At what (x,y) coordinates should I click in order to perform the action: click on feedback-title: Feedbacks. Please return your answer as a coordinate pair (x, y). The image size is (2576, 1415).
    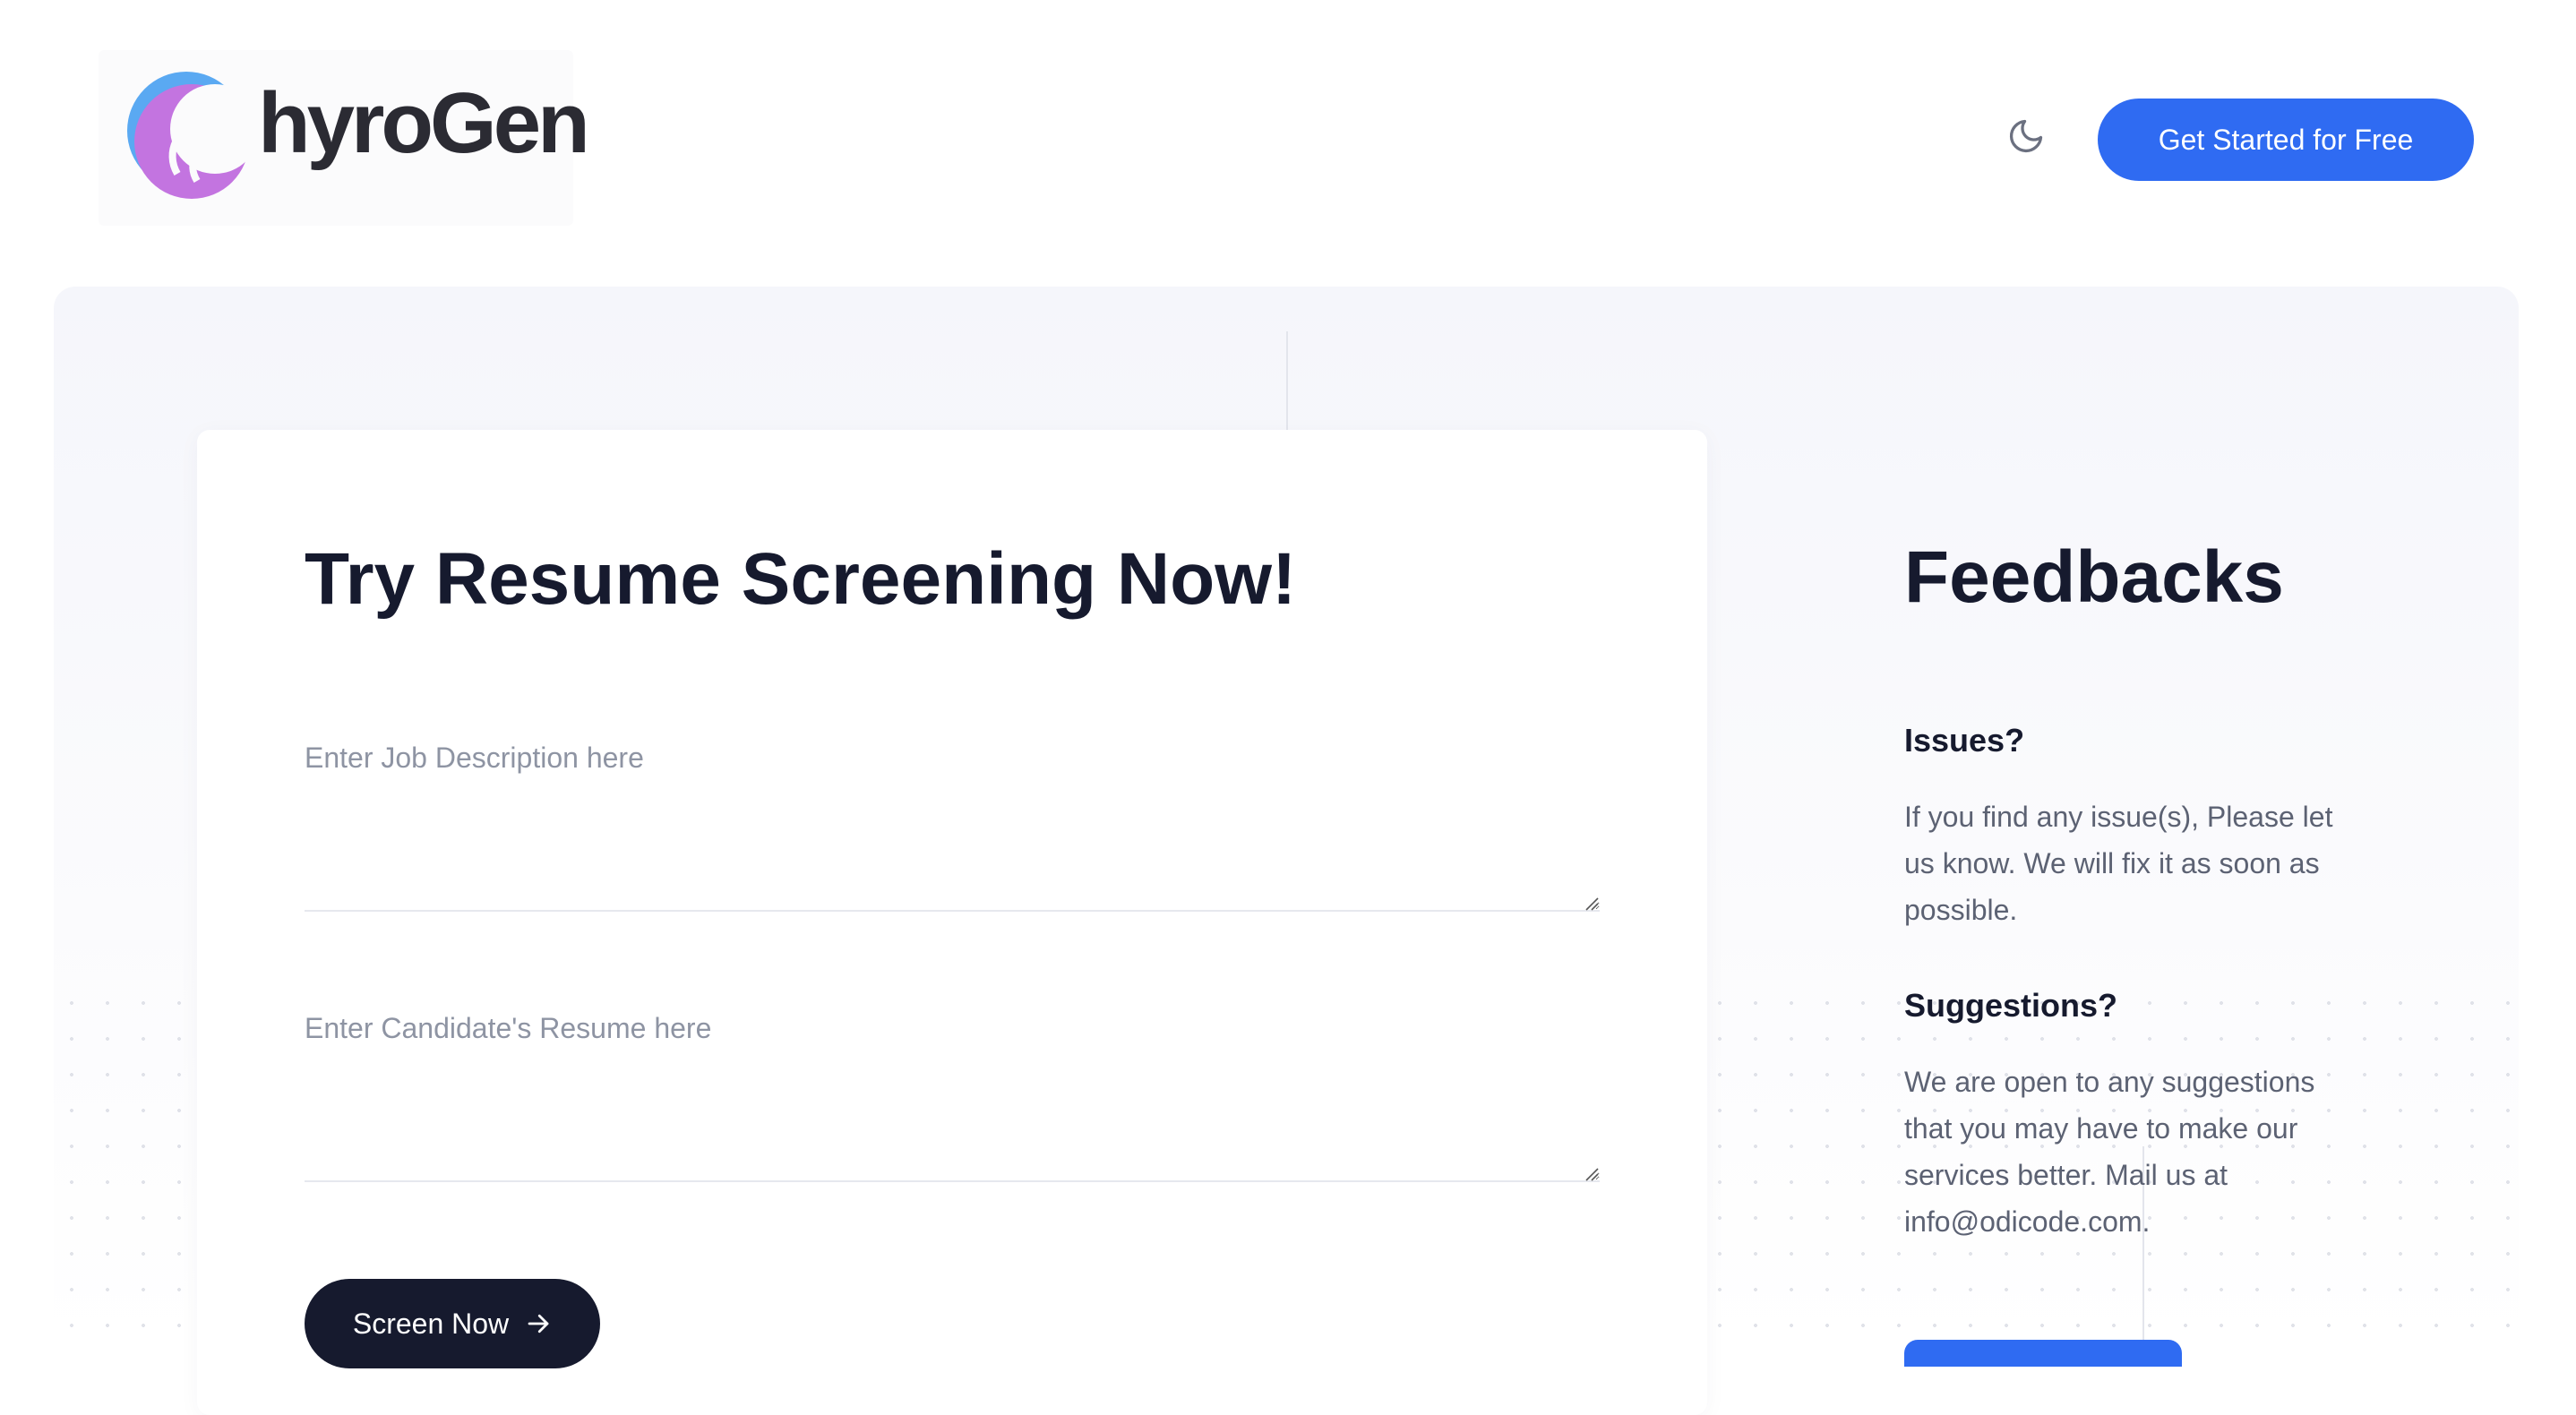
    Looking at the image, I should click on (2094, 577).